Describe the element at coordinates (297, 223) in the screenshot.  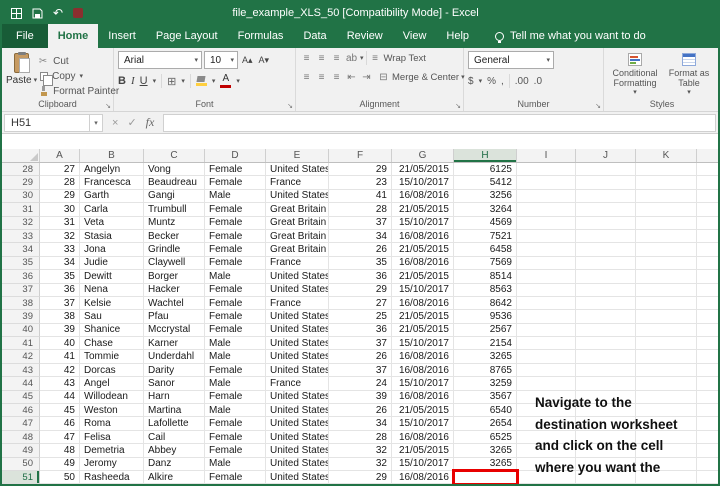
I see `cell-E32: Great Britain` at that location.